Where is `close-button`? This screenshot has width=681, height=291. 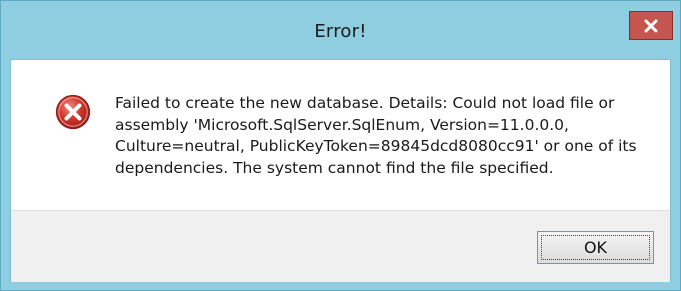
close-button is located at coordinates (651, 25).